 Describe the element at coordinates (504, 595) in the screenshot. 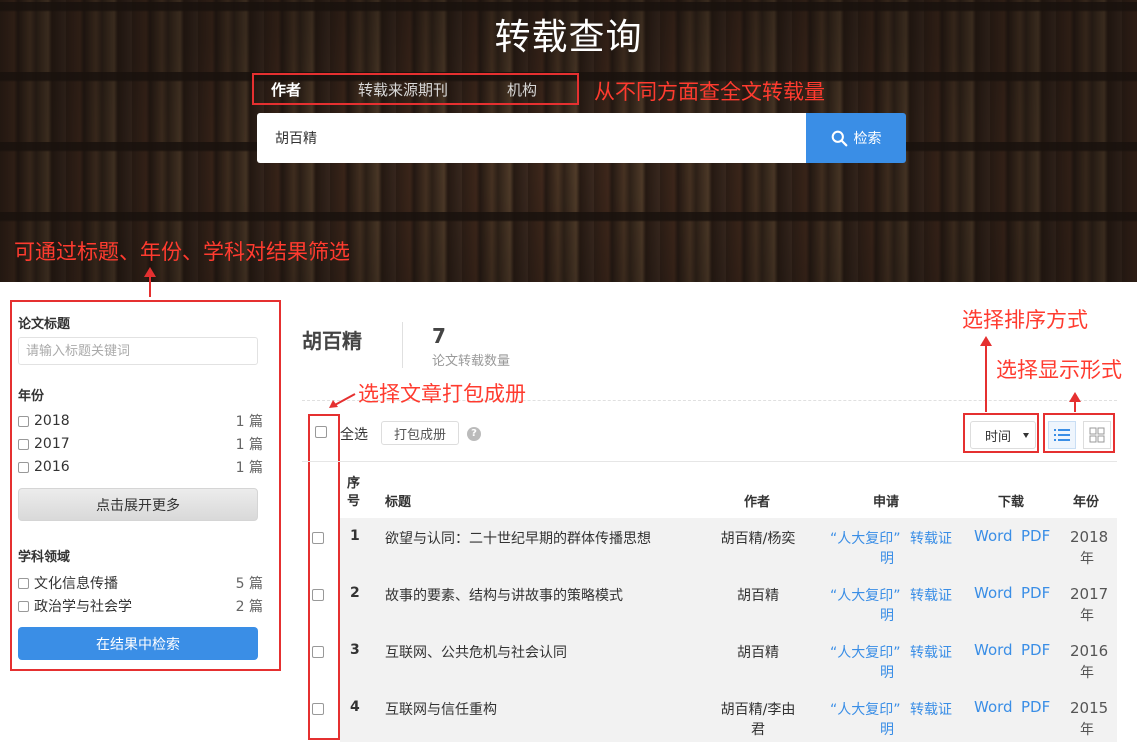

I see `article-title: 故事的要素、结构与讲故事的策略模式` at that location.